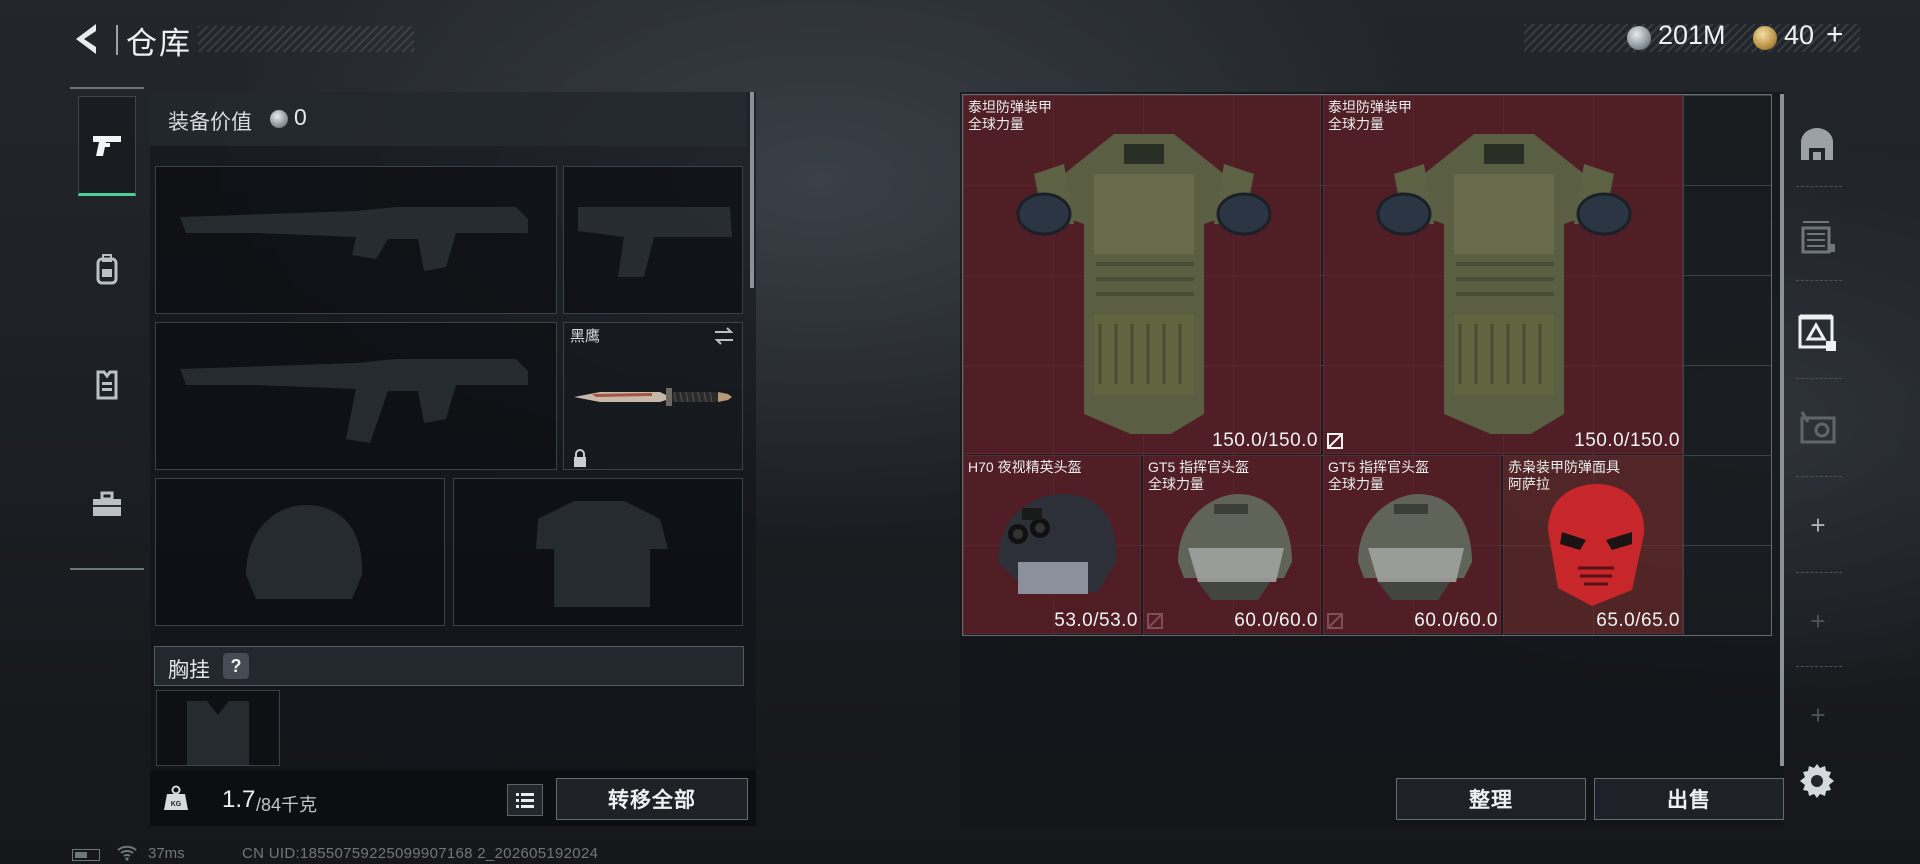  I want to click on vest-icon, so click(107, 385).